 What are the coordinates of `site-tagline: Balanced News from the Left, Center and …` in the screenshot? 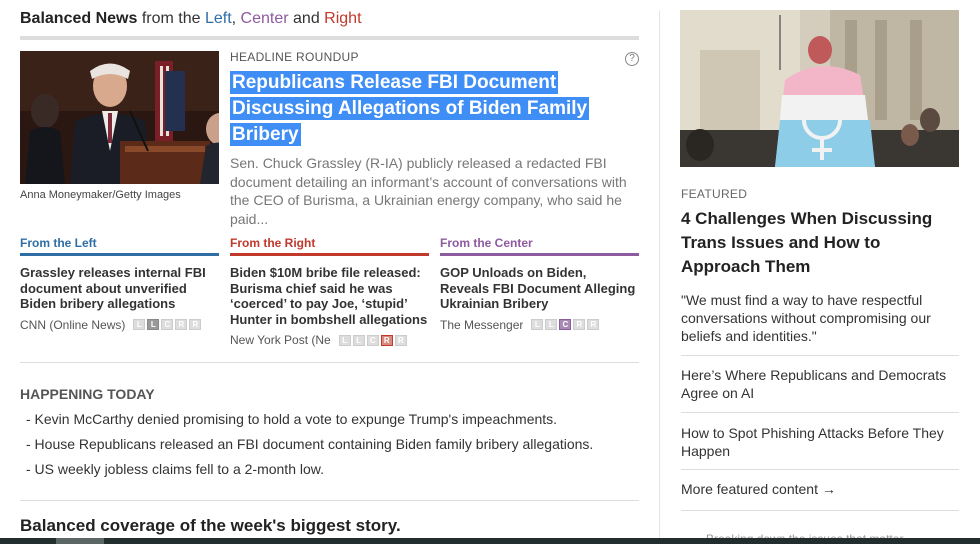 It's located at (191, 19).